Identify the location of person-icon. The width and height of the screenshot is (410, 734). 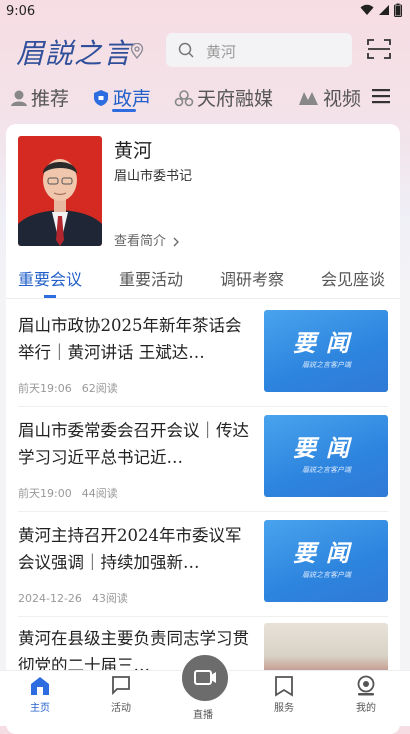
(19, 98).